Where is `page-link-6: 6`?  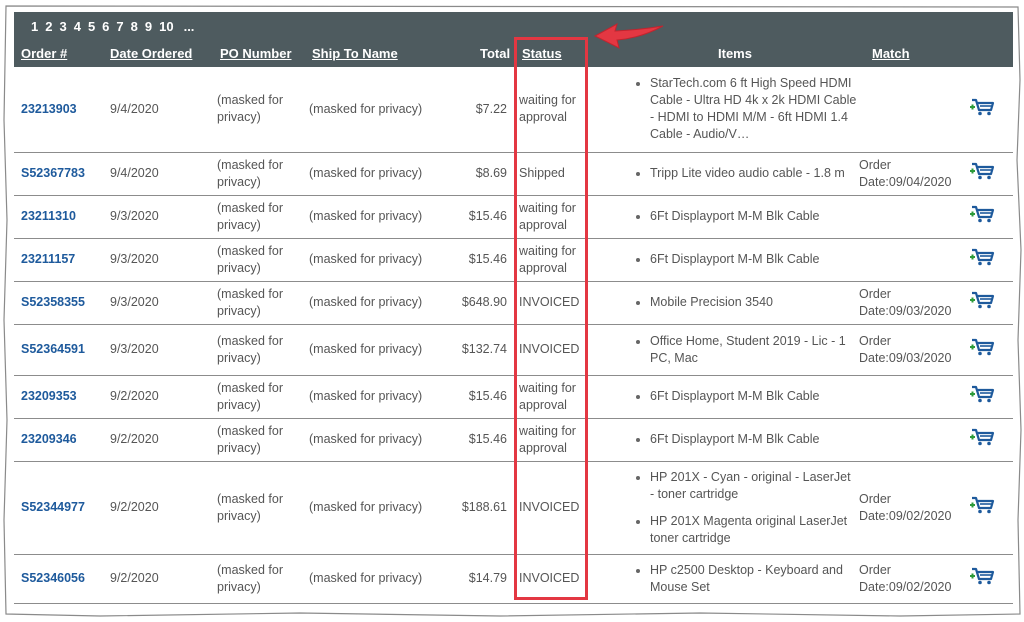 page-link-6: 6 is located at coordinates (105, 26).